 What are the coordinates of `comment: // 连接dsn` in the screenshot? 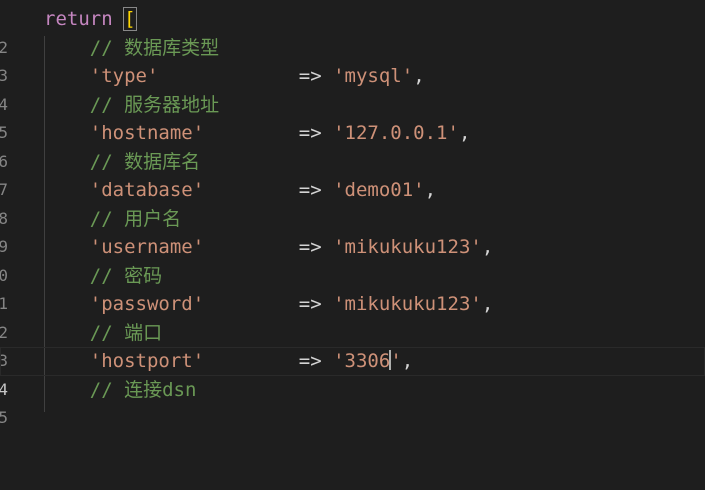 It's located at (143, 389).